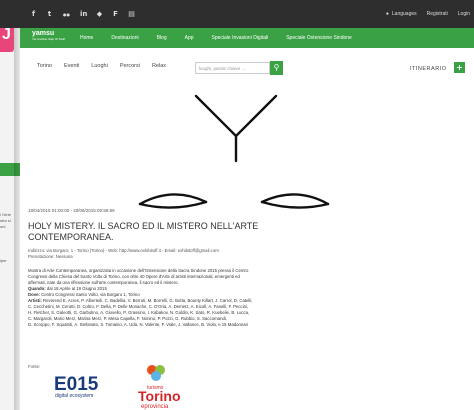 The image size is (474, 410). I want to click on search-button: ⚲, so click(276, 68).